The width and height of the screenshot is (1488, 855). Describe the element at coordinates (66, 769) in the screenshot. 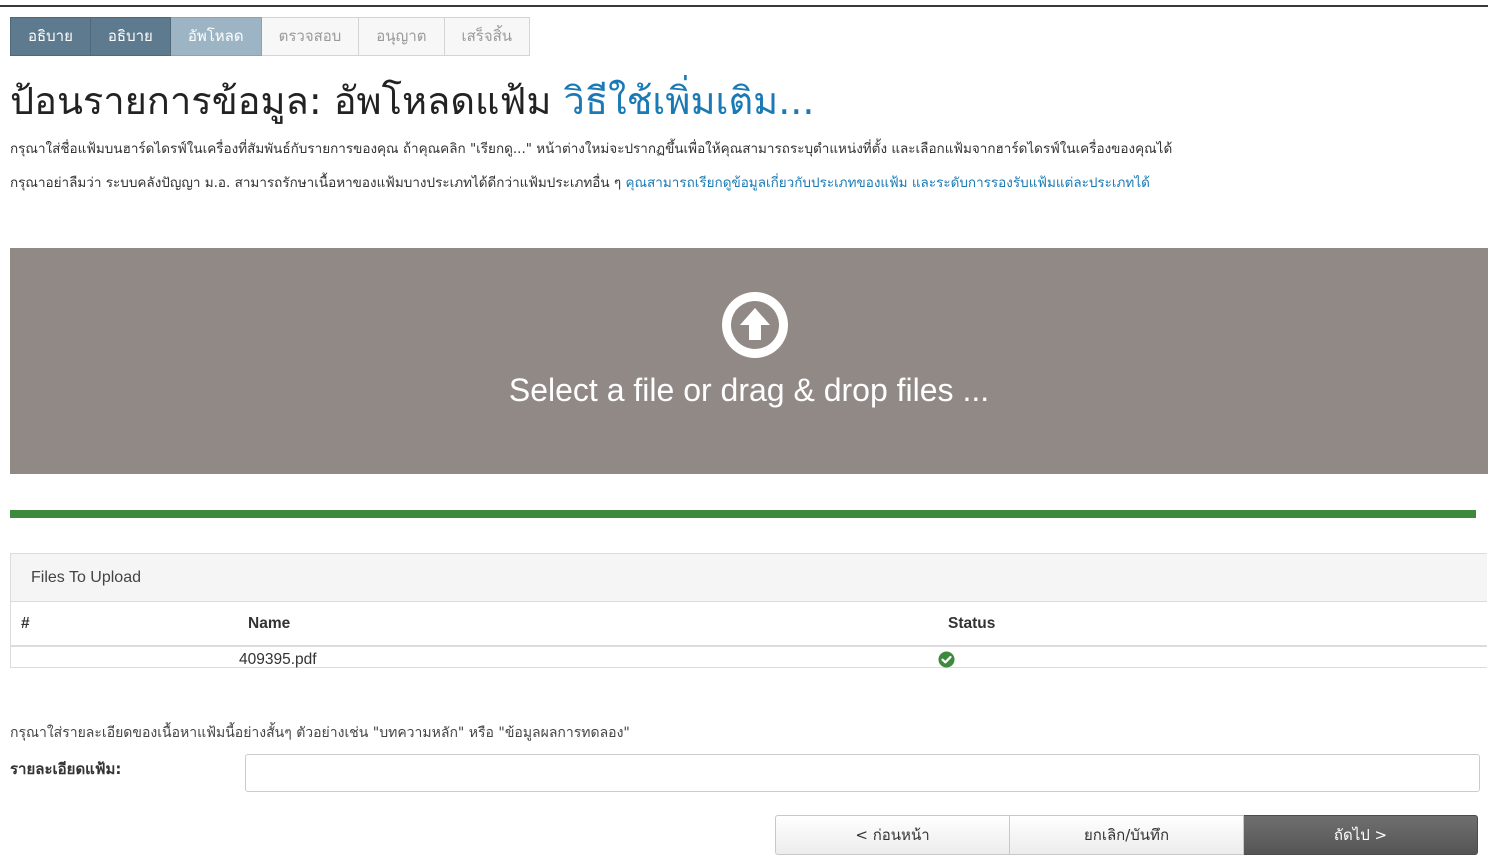

I see `description-label: รายละเอียดแฟ้ม:` at that location.